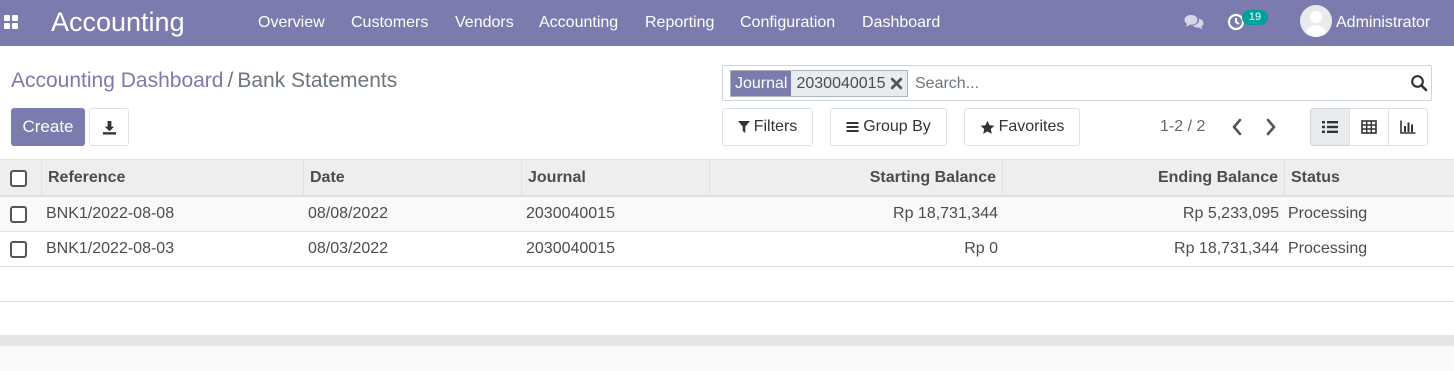 This screenshot has height=371, width=1454. I want to click on cell-date: 08/08/2022, so click(348, 213).